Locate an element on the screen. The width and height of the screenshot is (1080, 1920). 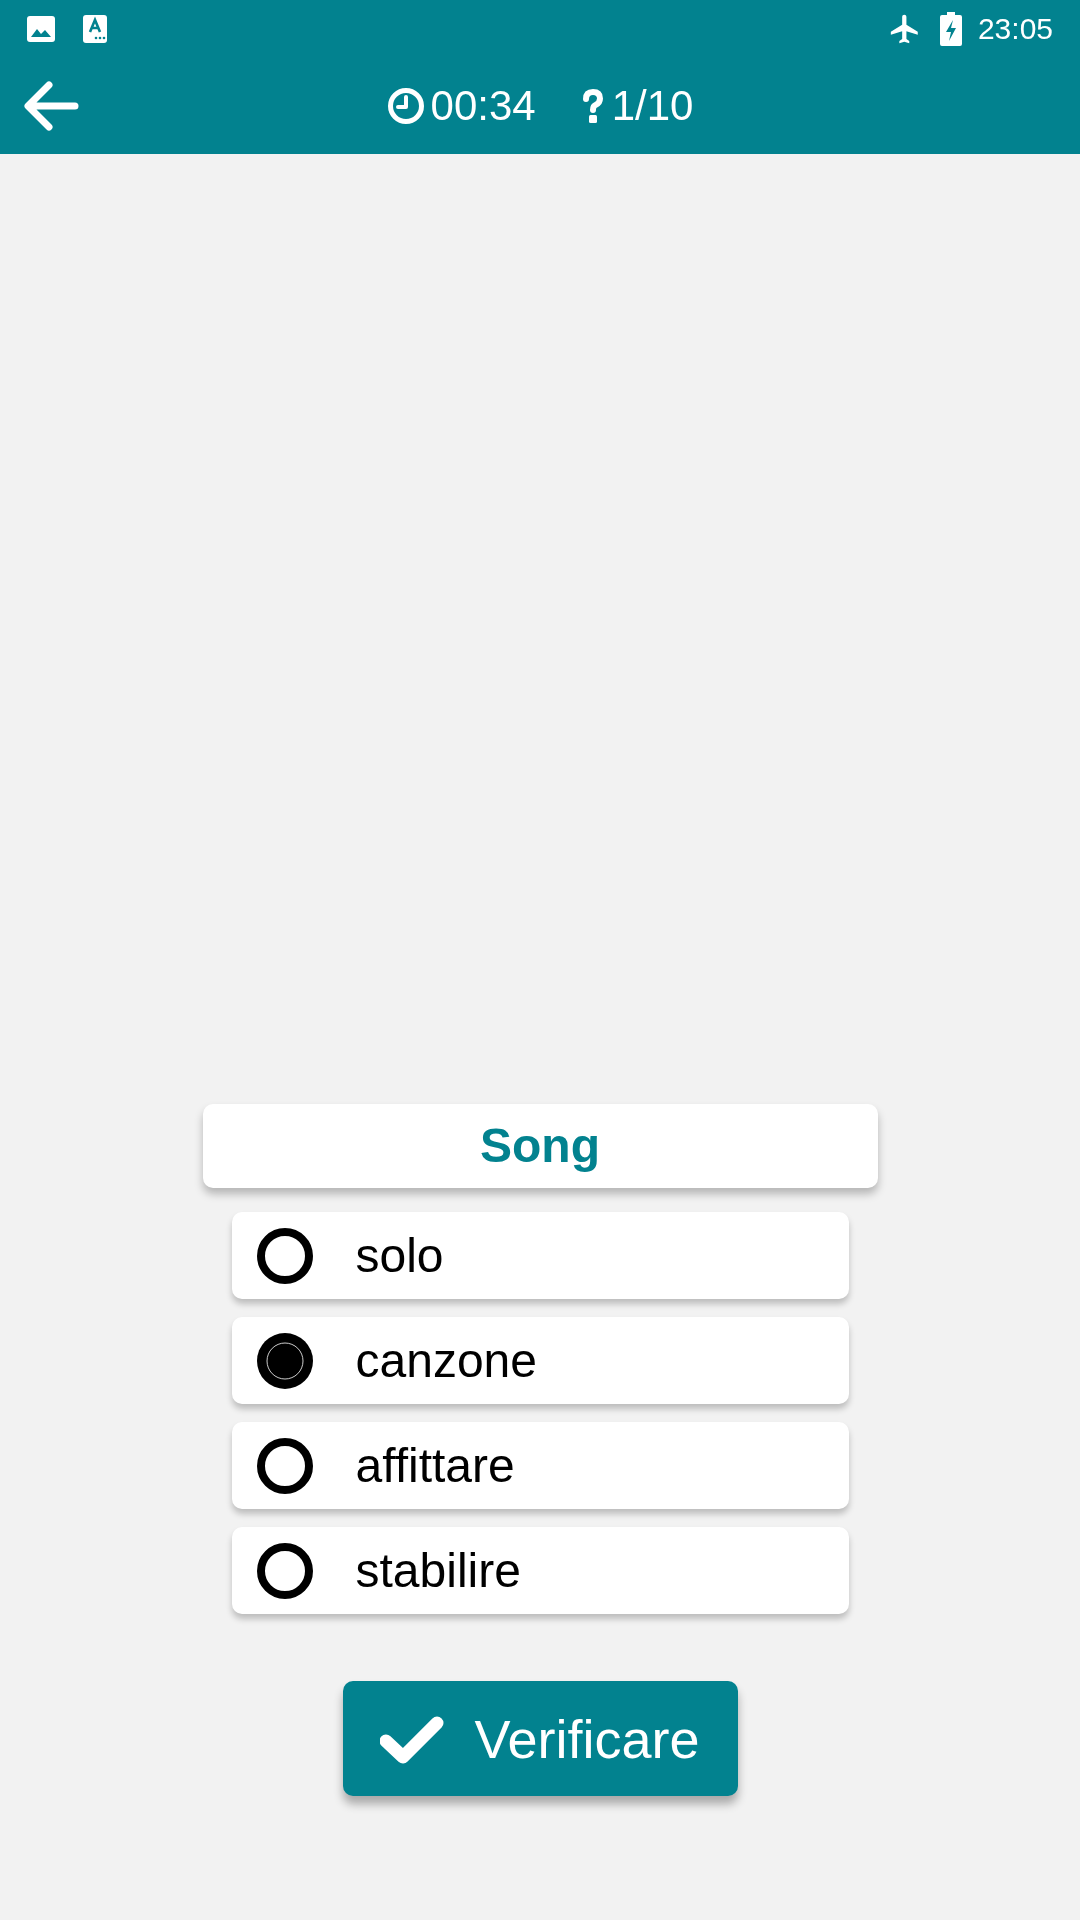
answer-option: stabilire is located at coordinates (540, 1570).